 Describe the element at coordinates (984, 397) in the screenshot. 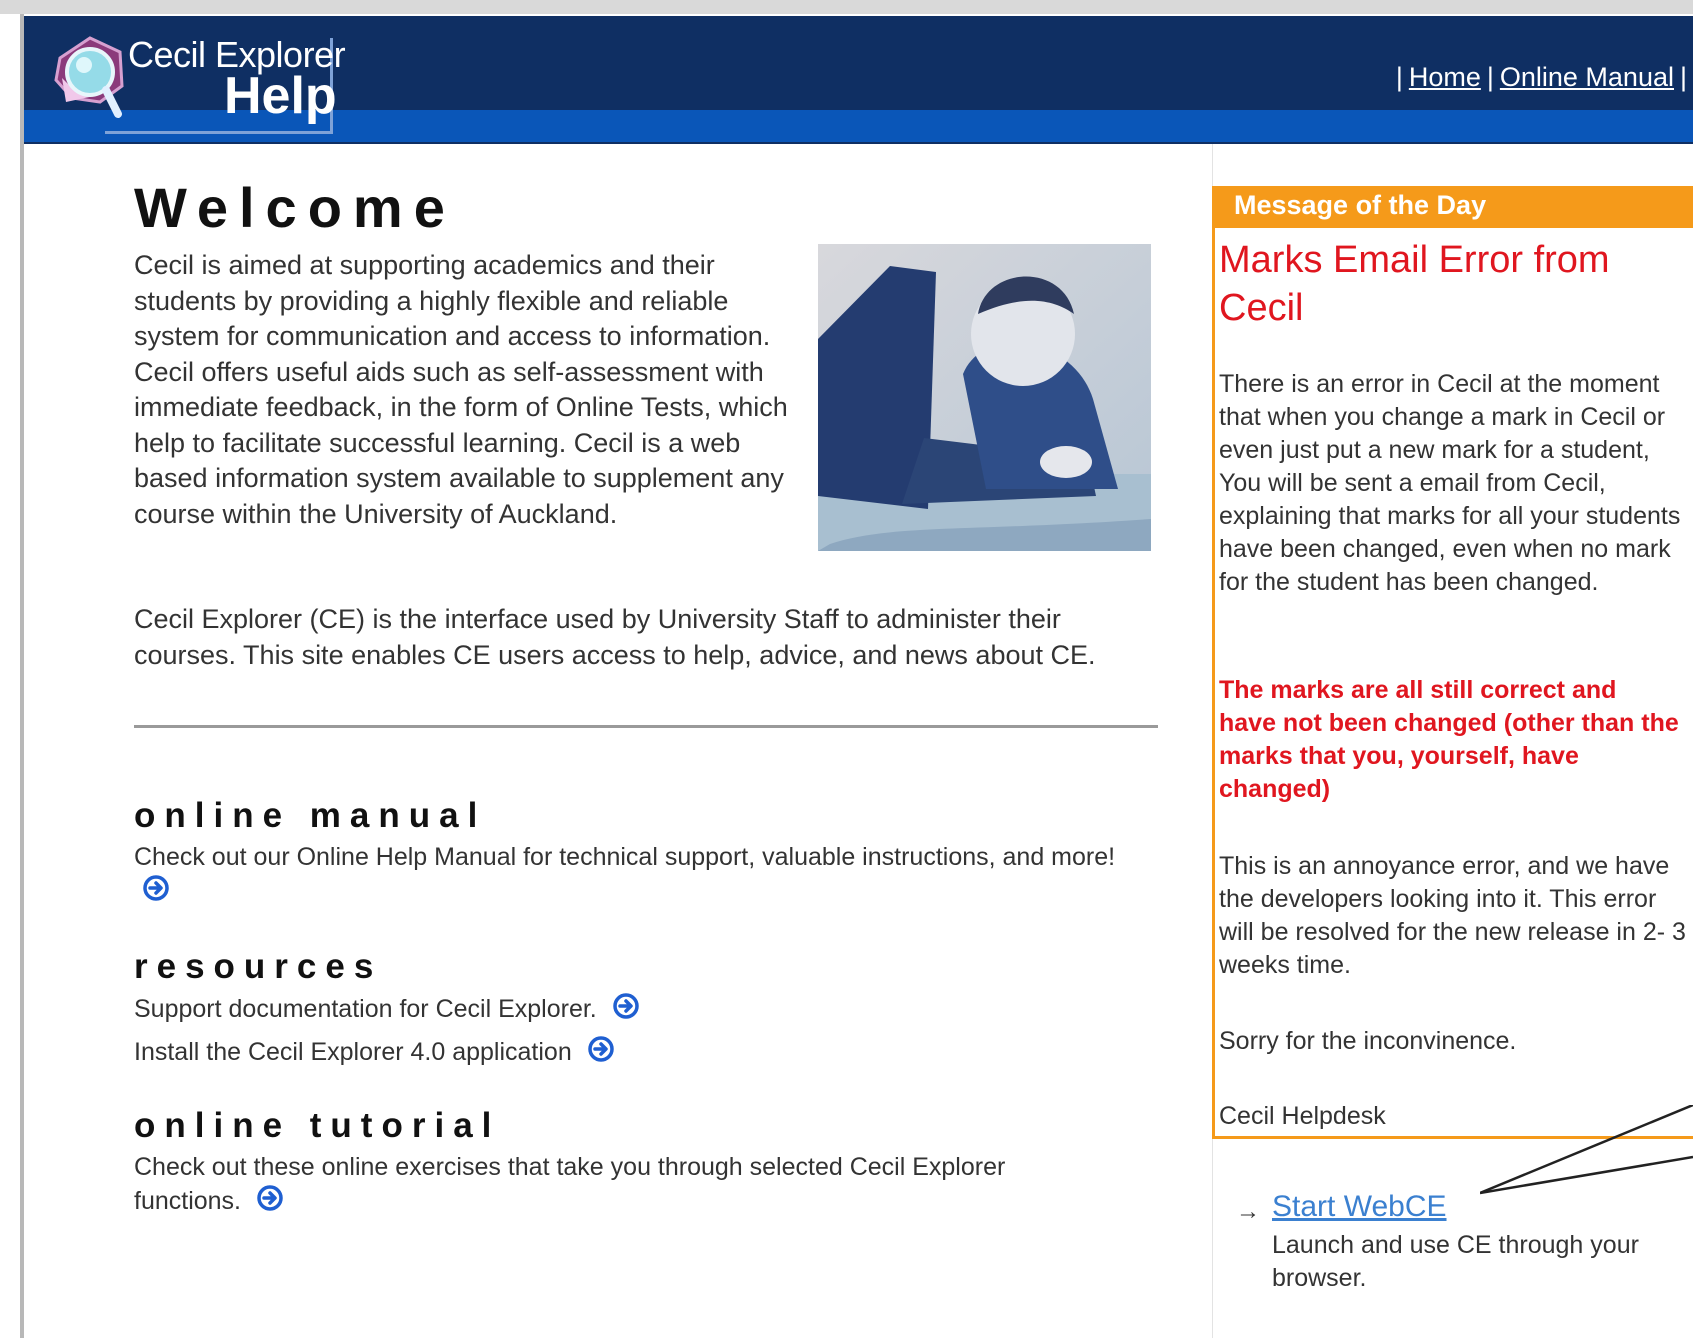

I see `child-laptop-photo` at that location.